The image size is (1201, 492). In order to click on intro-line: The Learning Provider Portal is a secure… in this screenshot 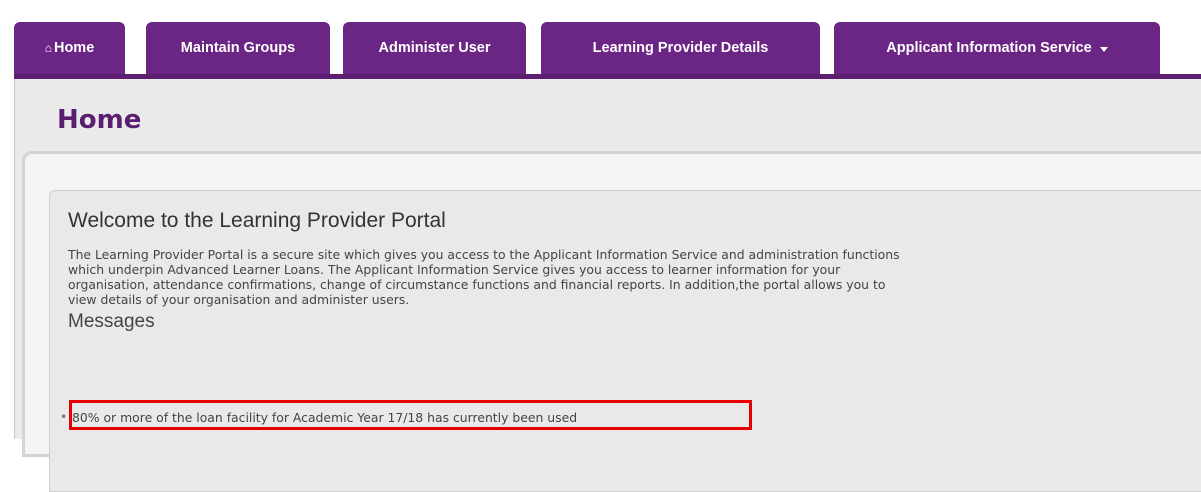, I will do `click(484, 254)`.